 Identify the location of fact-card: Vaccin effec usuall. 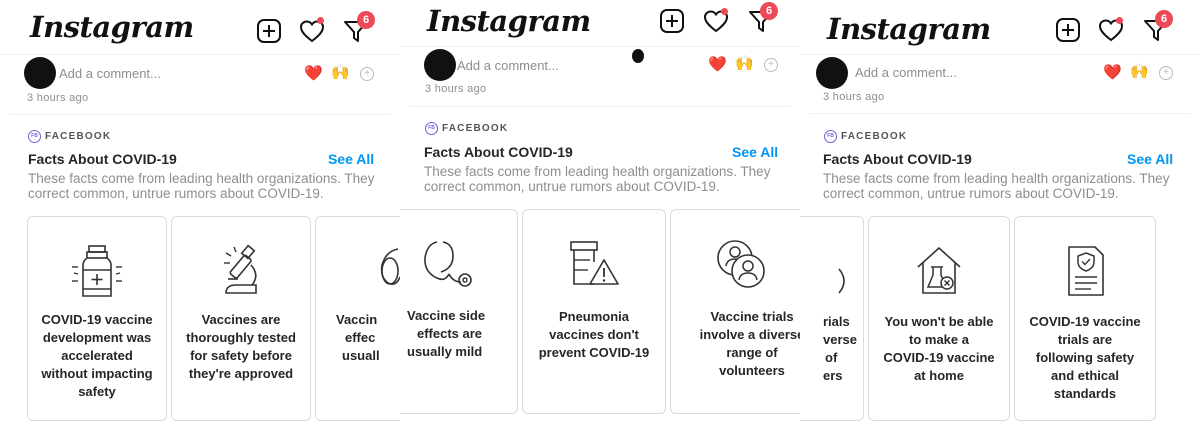
(357, 318).